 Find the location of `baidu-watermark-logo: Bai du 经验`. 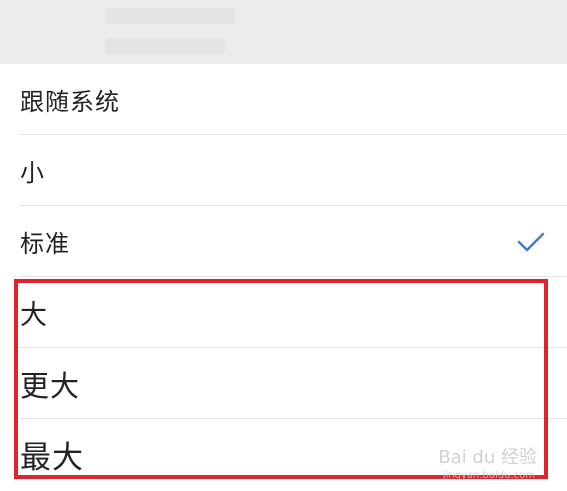

baidu-watermark-logo: Bai du 经验 is located at coordinates (487, 457).